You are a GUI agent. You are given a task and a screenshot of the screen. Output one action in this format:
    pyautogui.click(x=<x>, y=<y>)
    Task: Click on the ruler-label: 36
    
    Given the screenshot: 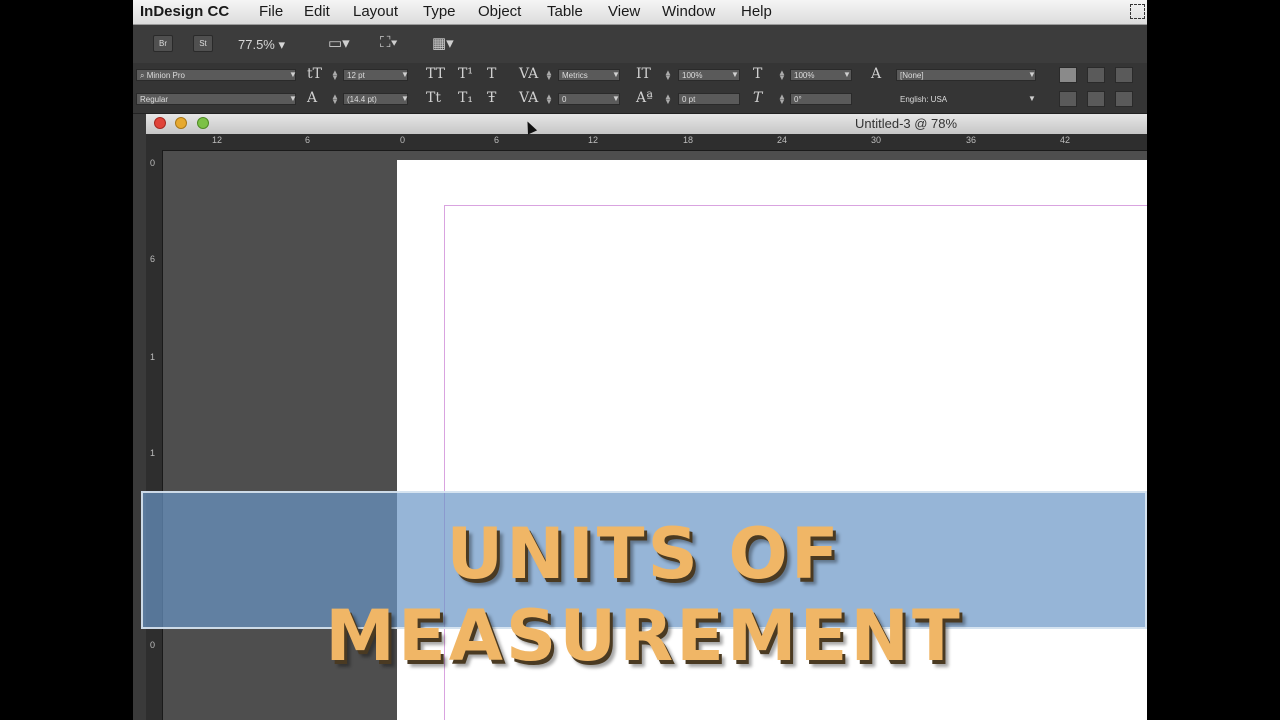 What is the action you would take?
    pyautogui.click(x=971, y=140)
    